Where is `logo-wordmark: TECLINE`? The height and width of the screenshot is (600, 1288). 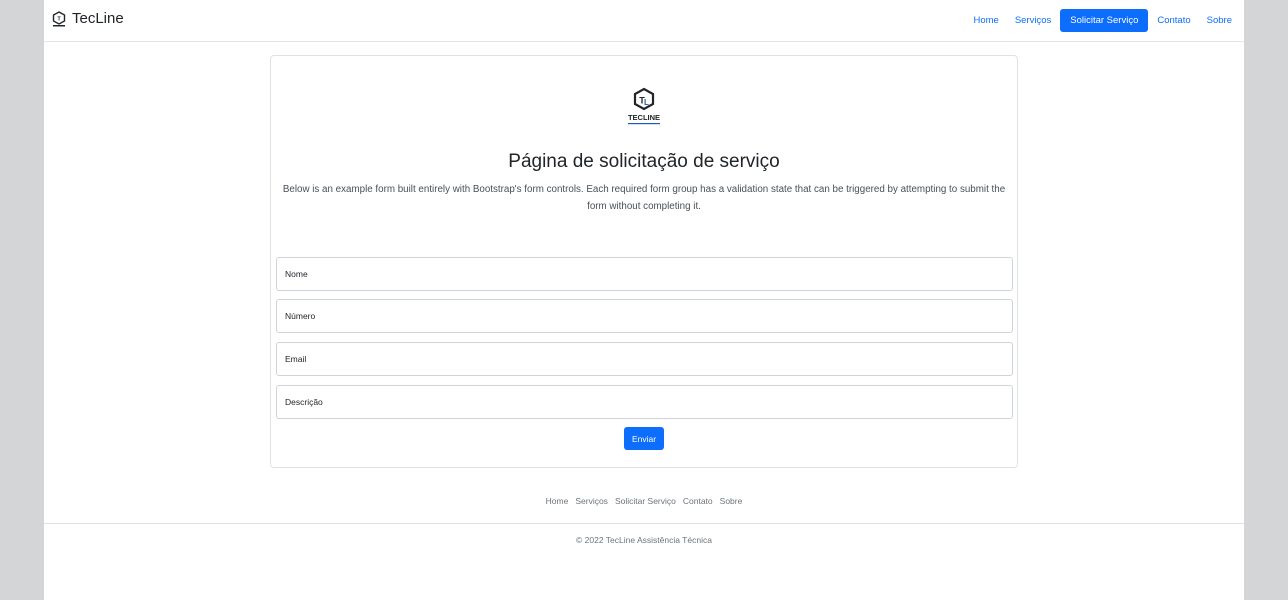 logo-wordmark: TECLINE is located at coordinates (644, 117).